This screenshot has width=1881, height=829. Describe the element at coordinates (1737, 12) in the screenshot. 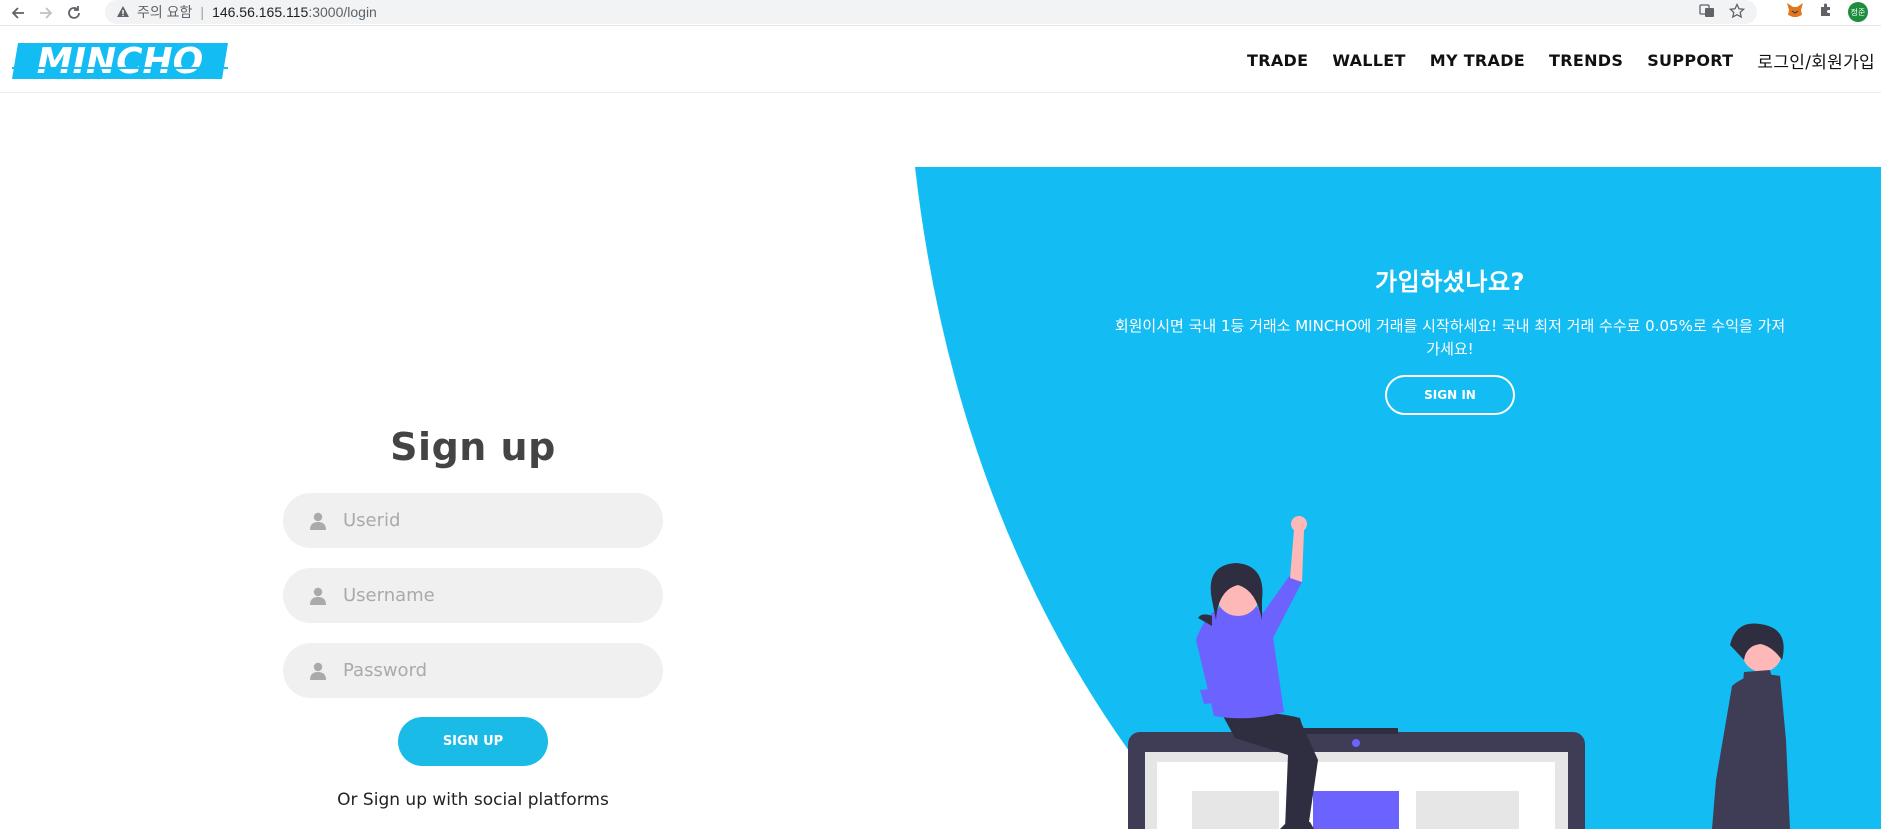

I see `bookmark-star-icon` at that location.